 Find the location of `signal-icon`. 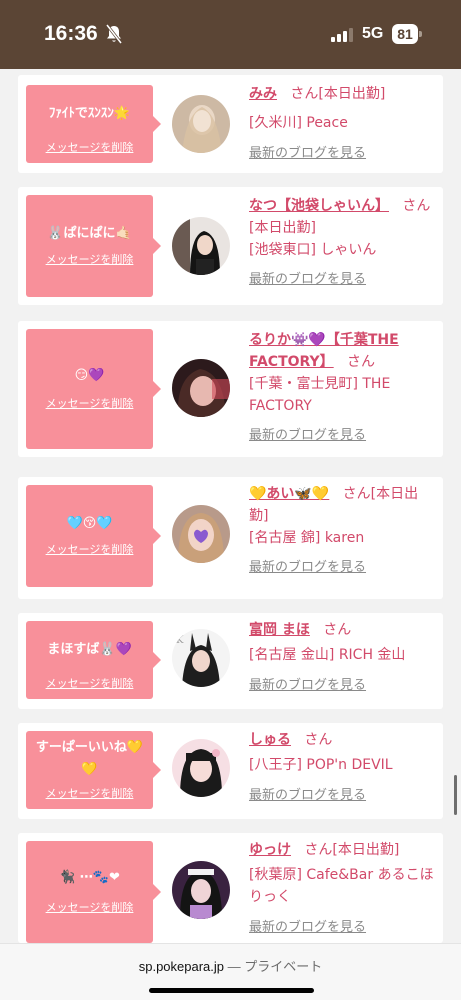

signal-icon is located at coordinates (342, 35).